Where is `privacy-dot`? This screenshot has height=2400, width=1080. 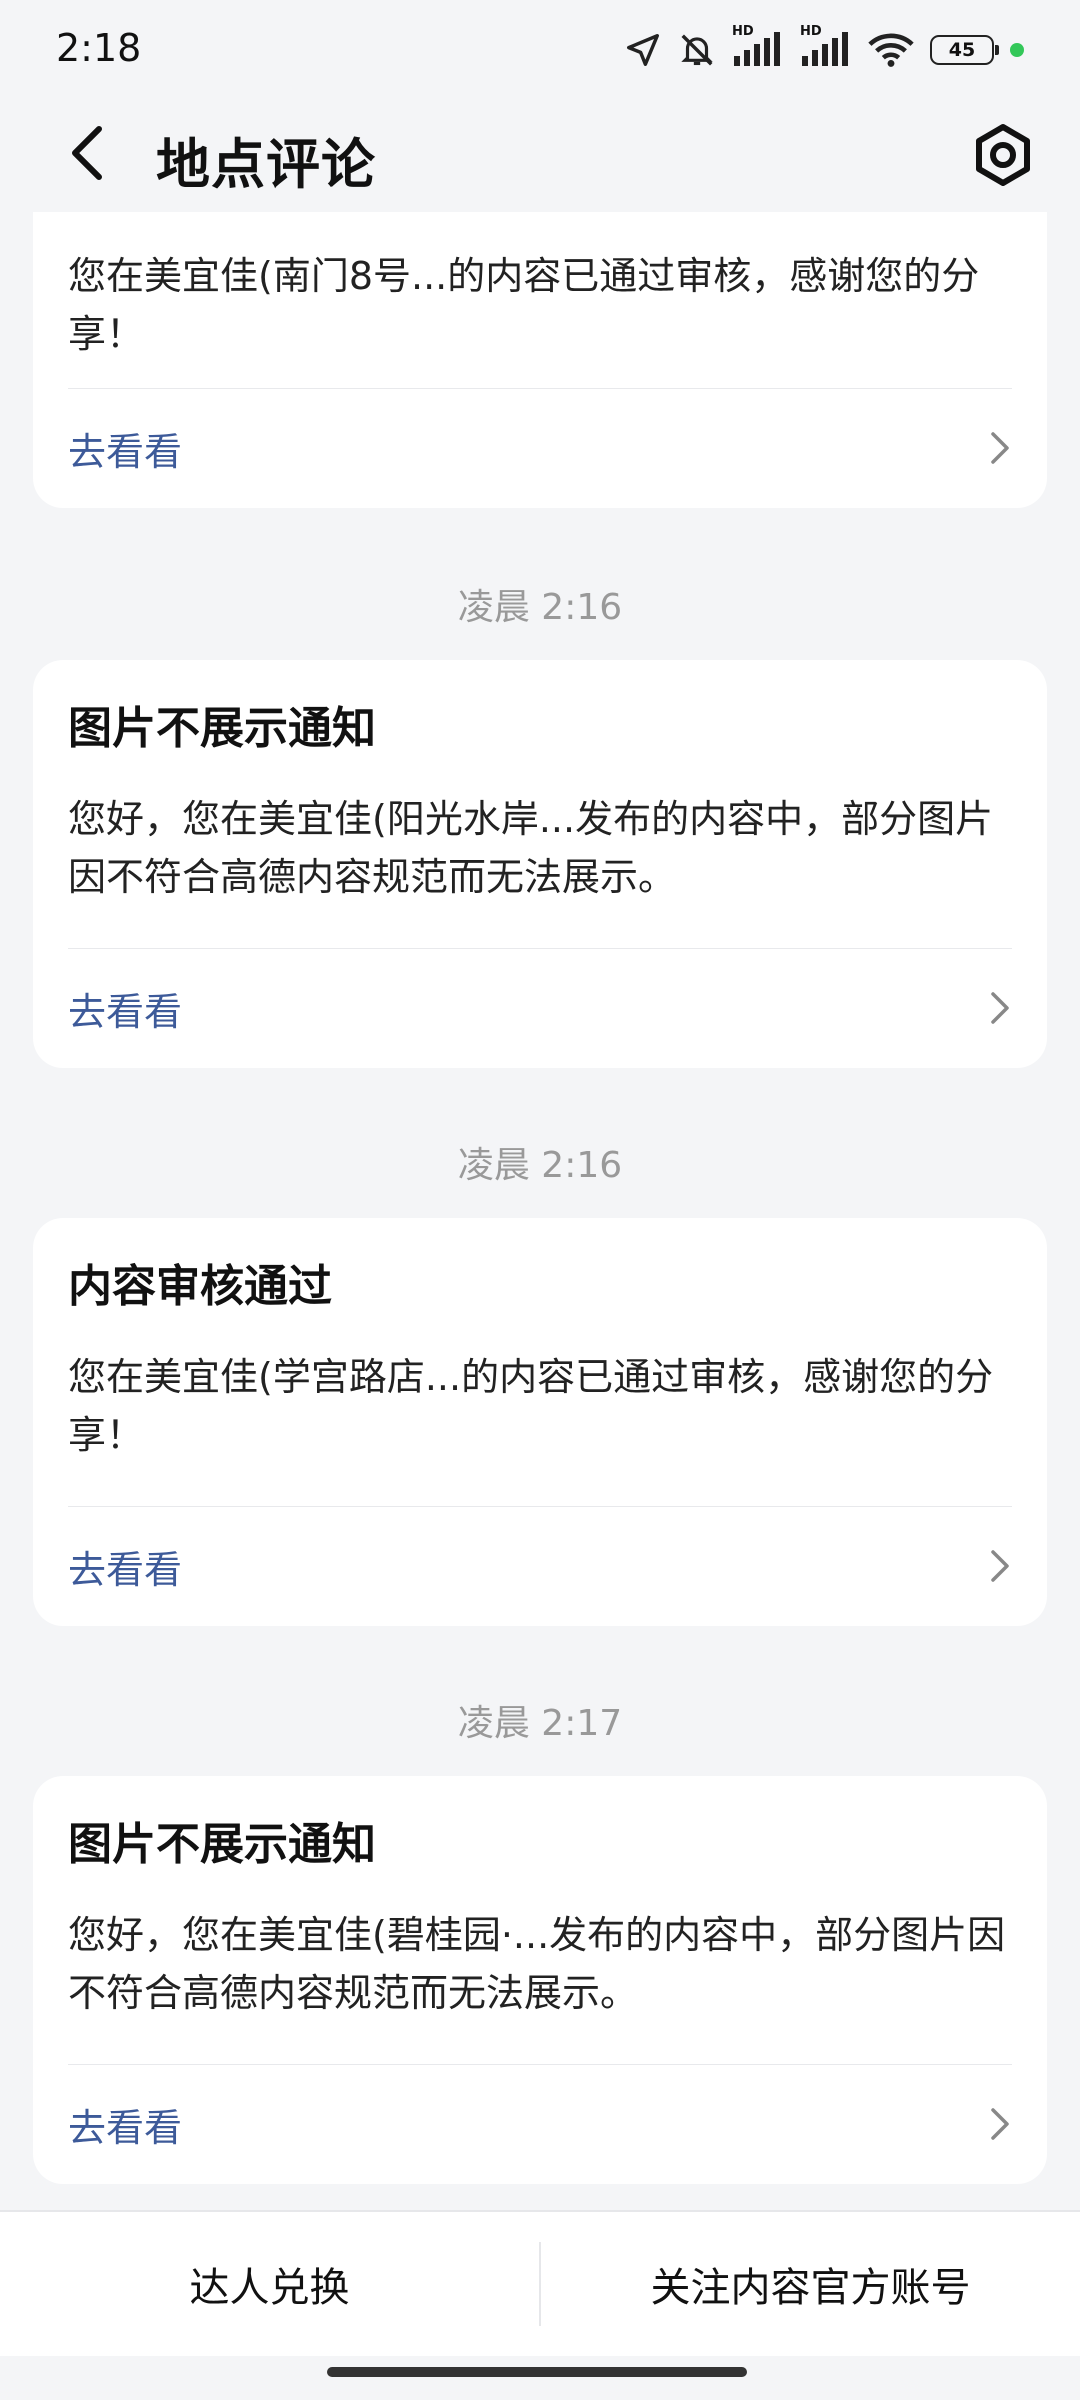 privacy-dot is located at coordinates (1017, 50).